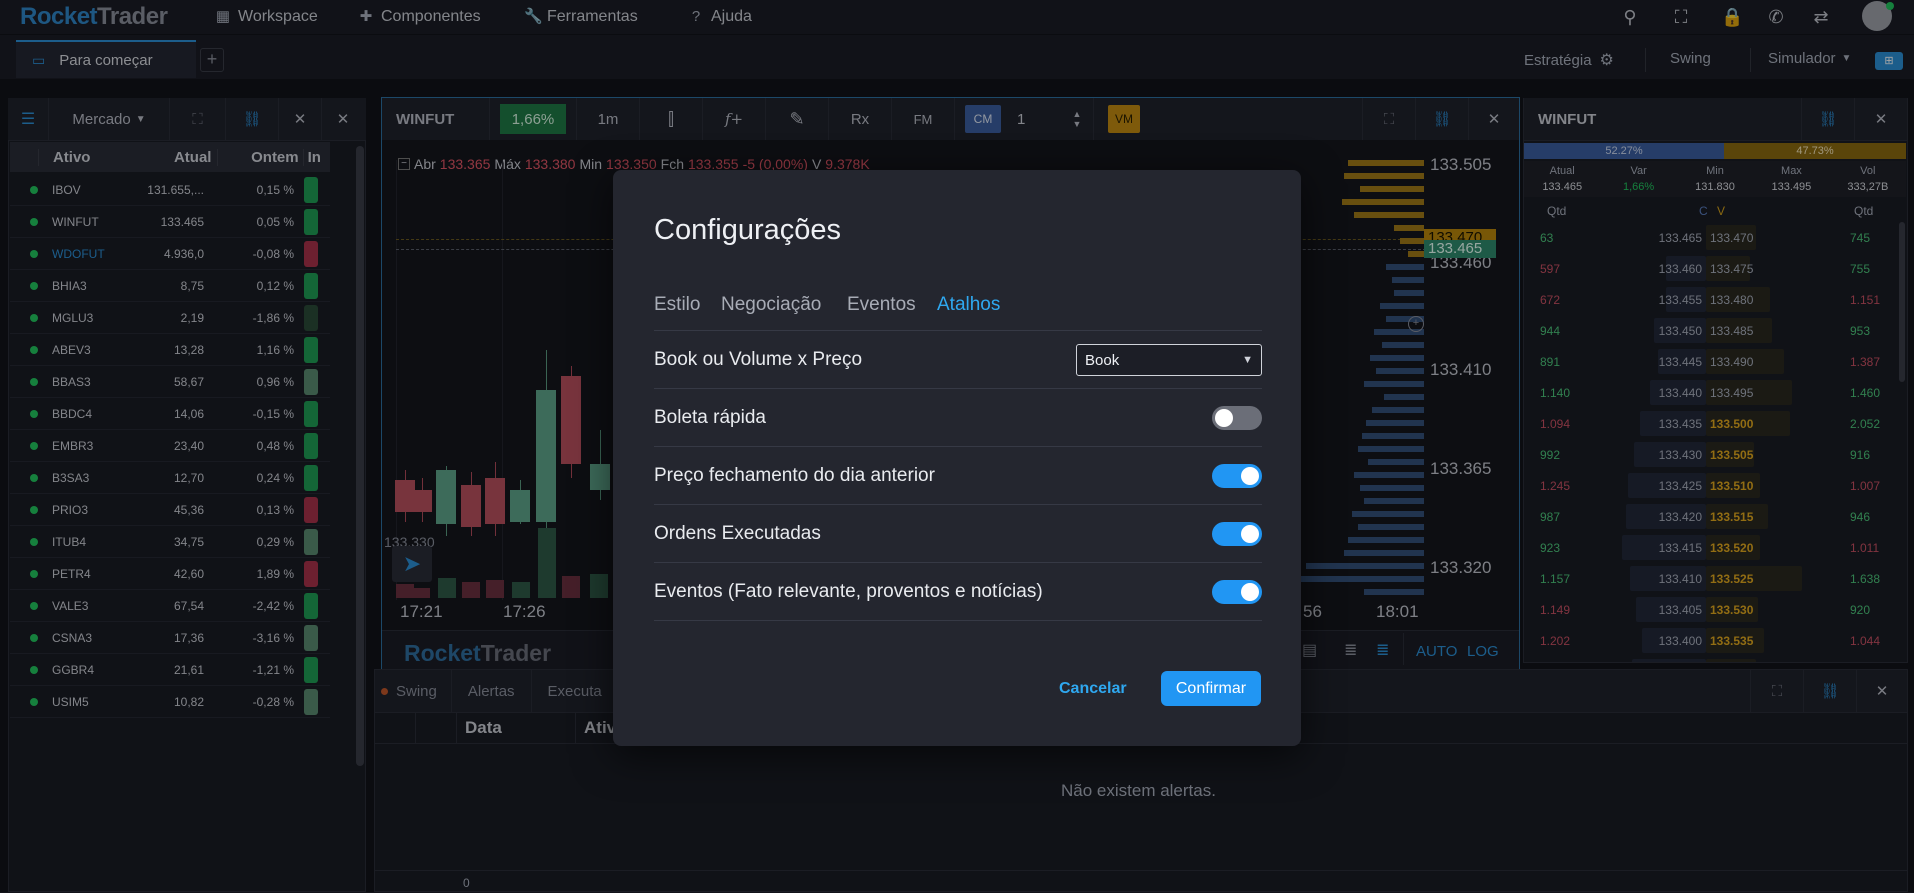 Image resolution: width=1914 pixels, height=893 pixels. Describe the element at coordinates (771, 305) in the screenshot. I see `tab-negociacao: Negociação` at that location.